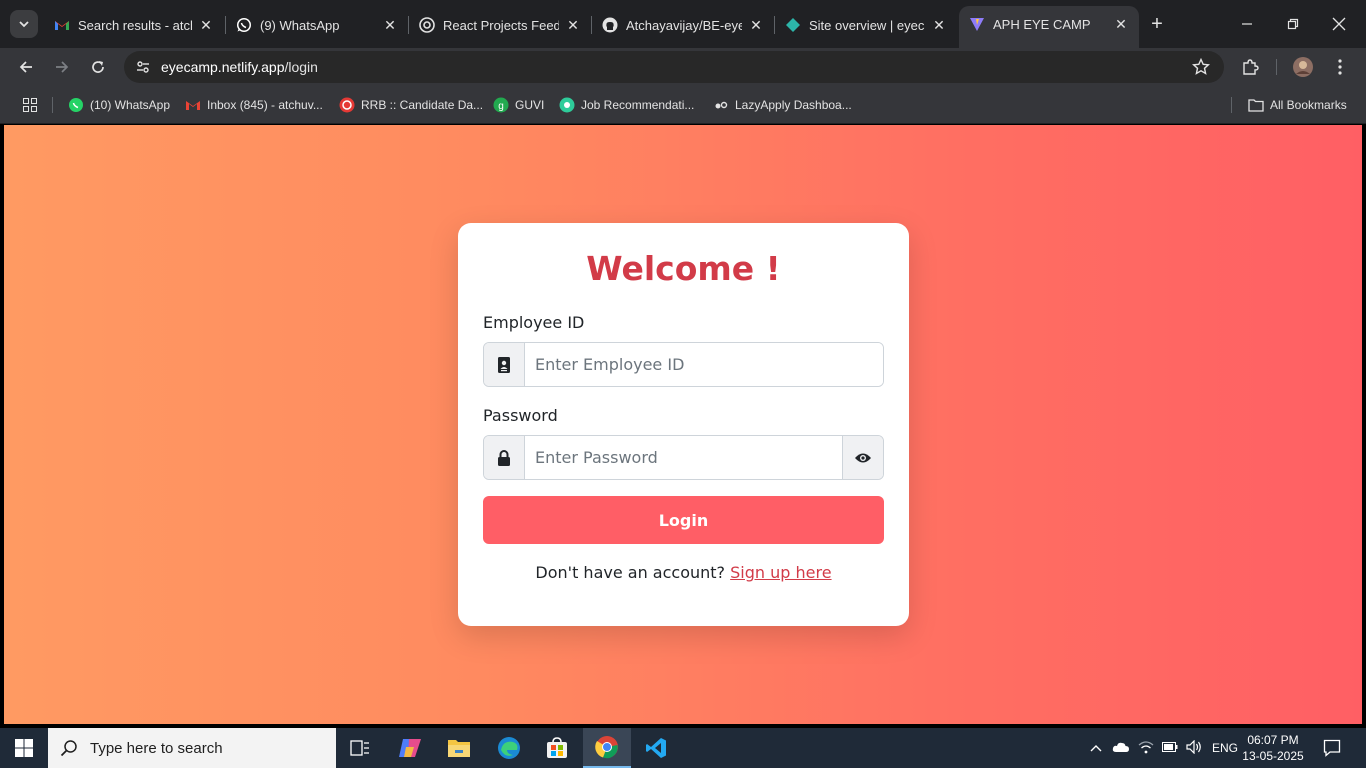 The image size is (1366, 768). What do you see at coordinates (52, 105) in the screenshot?
I see `bookmark-separator` at bounding box center [52, 105].